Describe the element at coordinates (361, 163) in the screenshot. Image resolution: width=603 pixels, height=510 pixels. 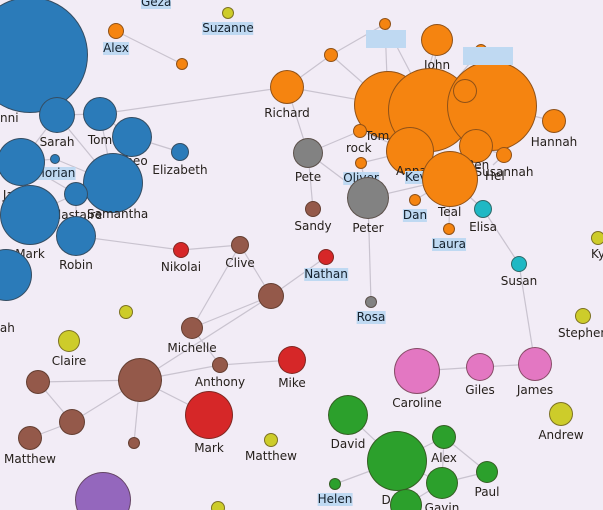
I see `graph-node-oliver` at that location.